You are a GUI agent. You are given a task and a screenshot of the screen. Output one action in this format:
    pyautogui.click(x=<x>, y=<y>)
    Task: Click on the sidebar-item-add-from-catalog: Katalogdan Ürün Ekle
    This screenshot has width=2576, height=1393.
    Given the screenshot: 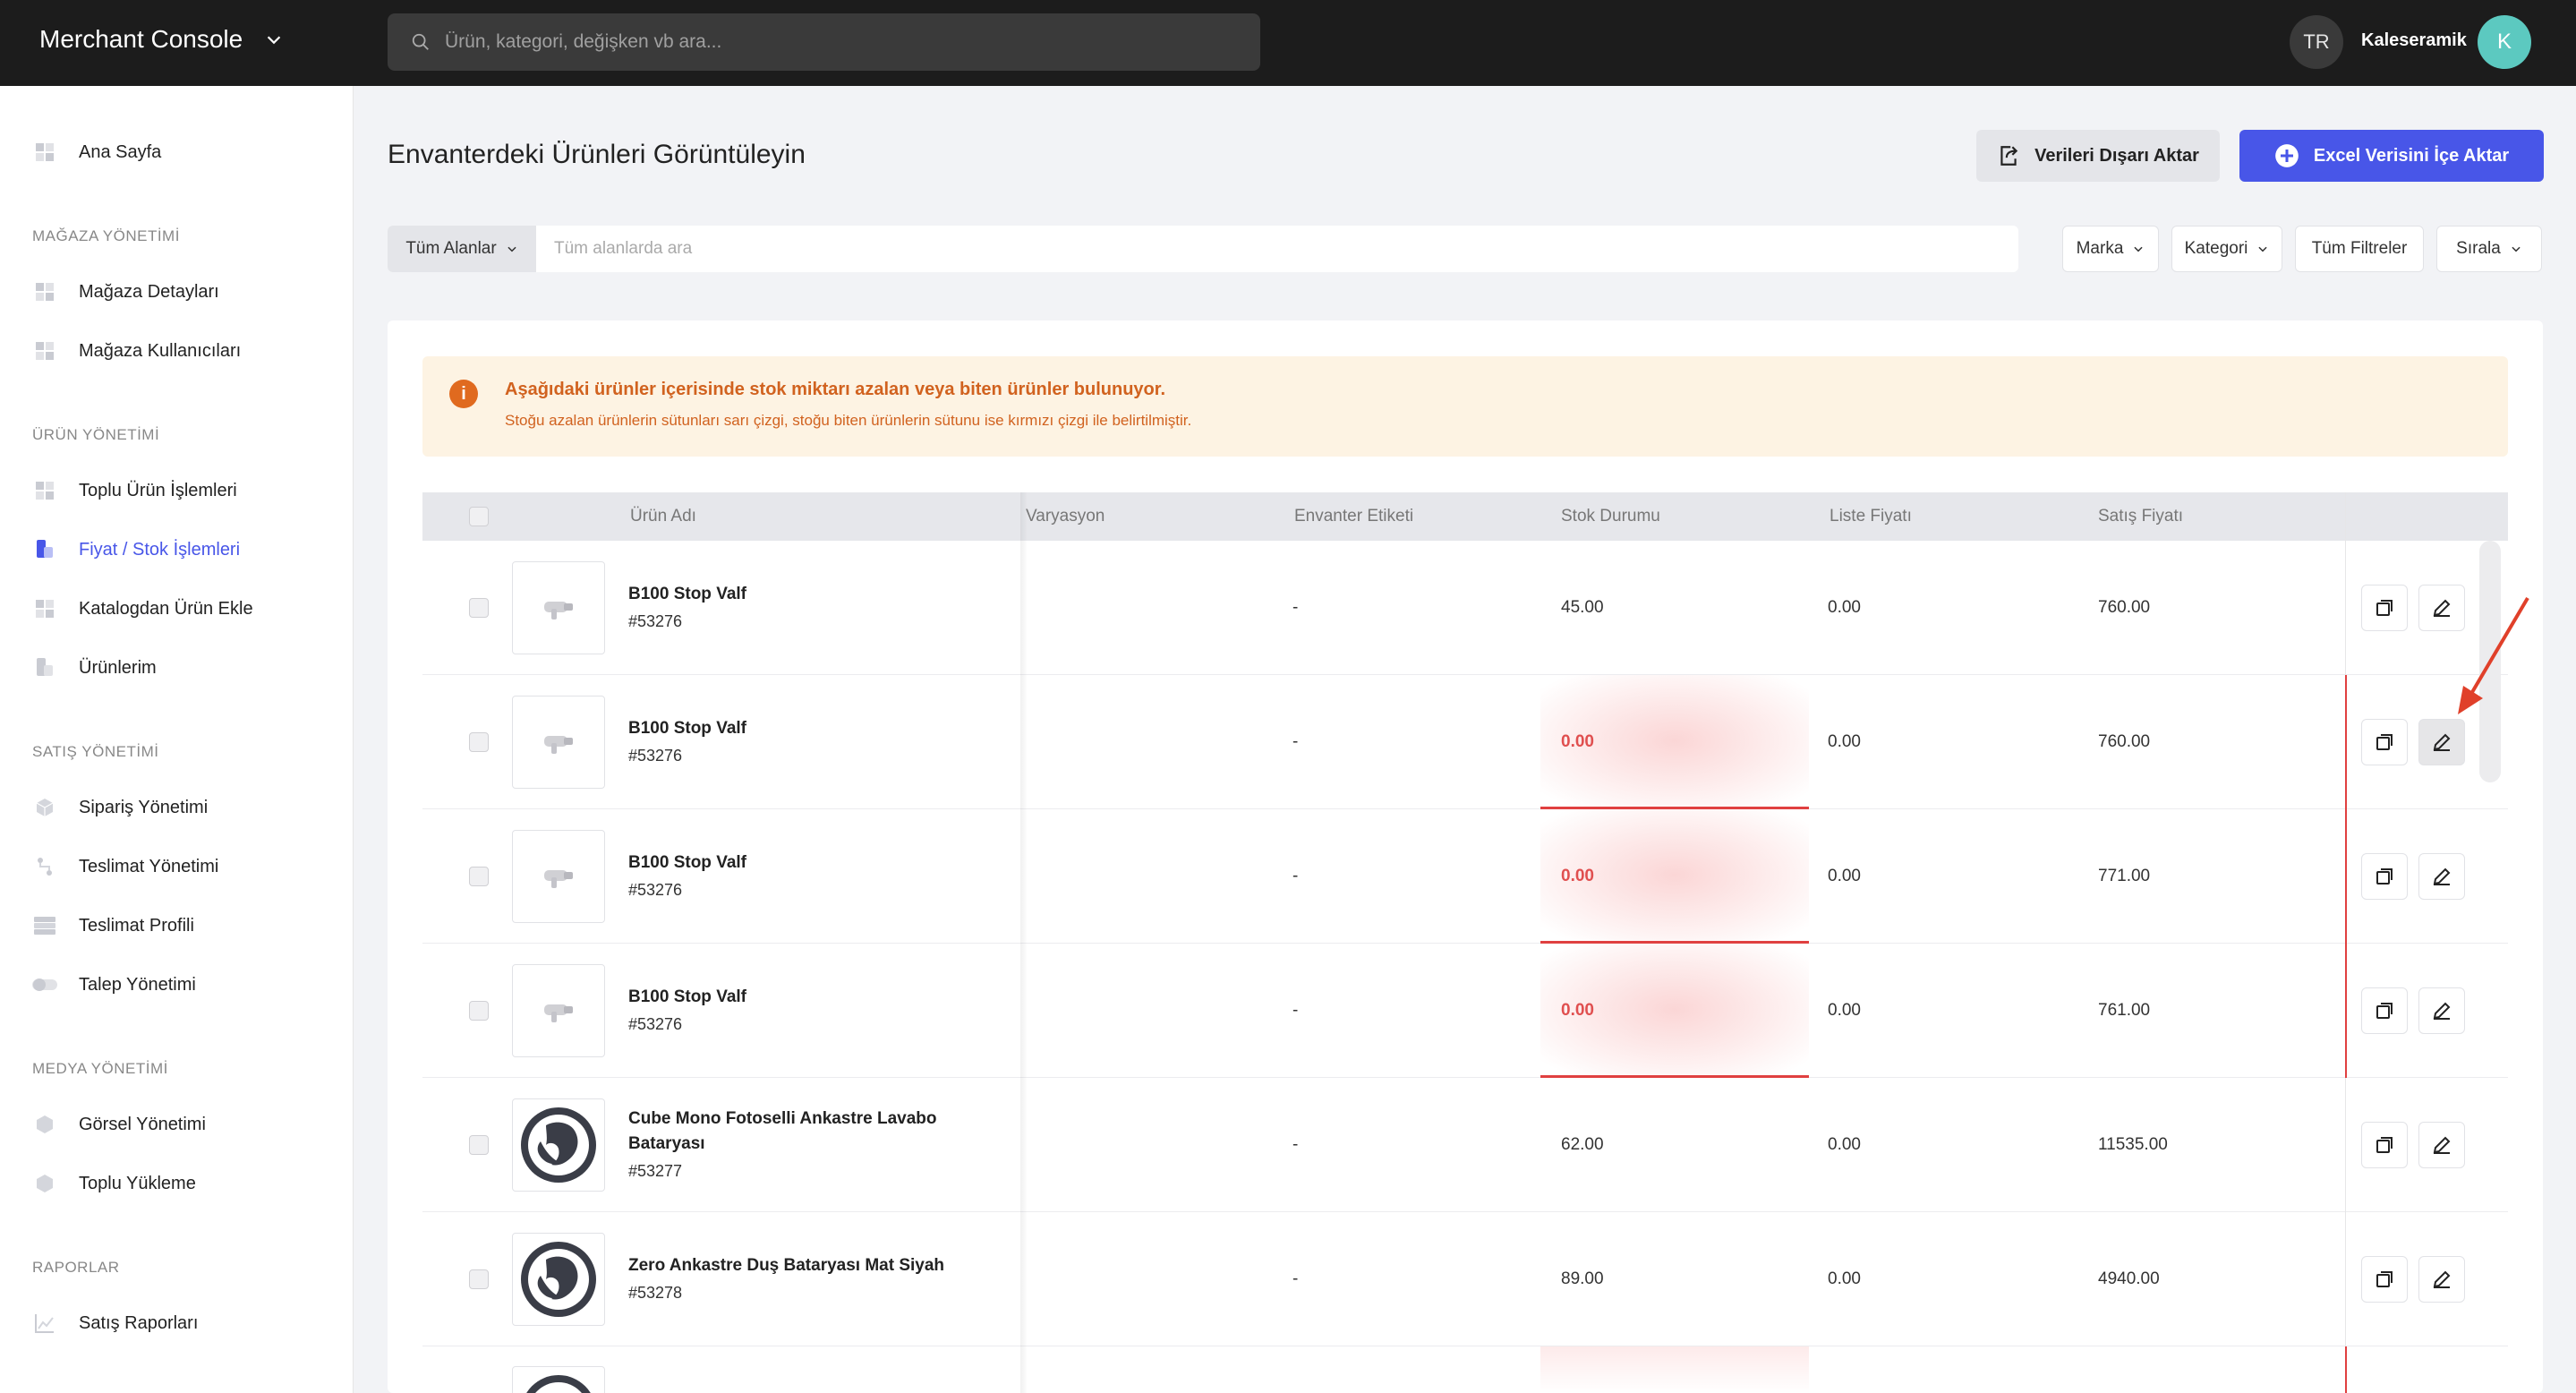 What is the action you would take?
    pyautogui.click(x=142, y=608)
    